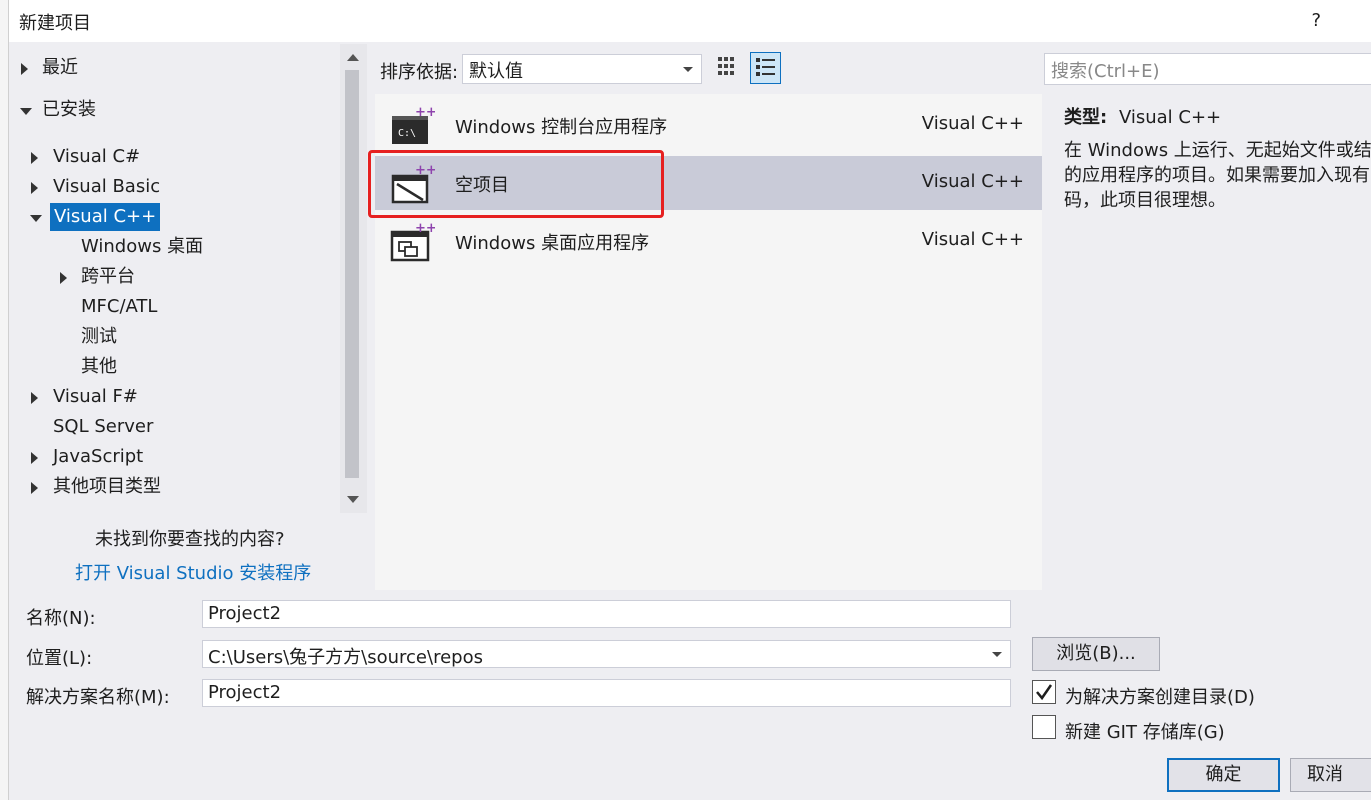 Image resolution: width=1371 pixels, height=800 pixels. I want to click on location-value: C:\Users\兔子方方\source\repos, so click(345, 657).